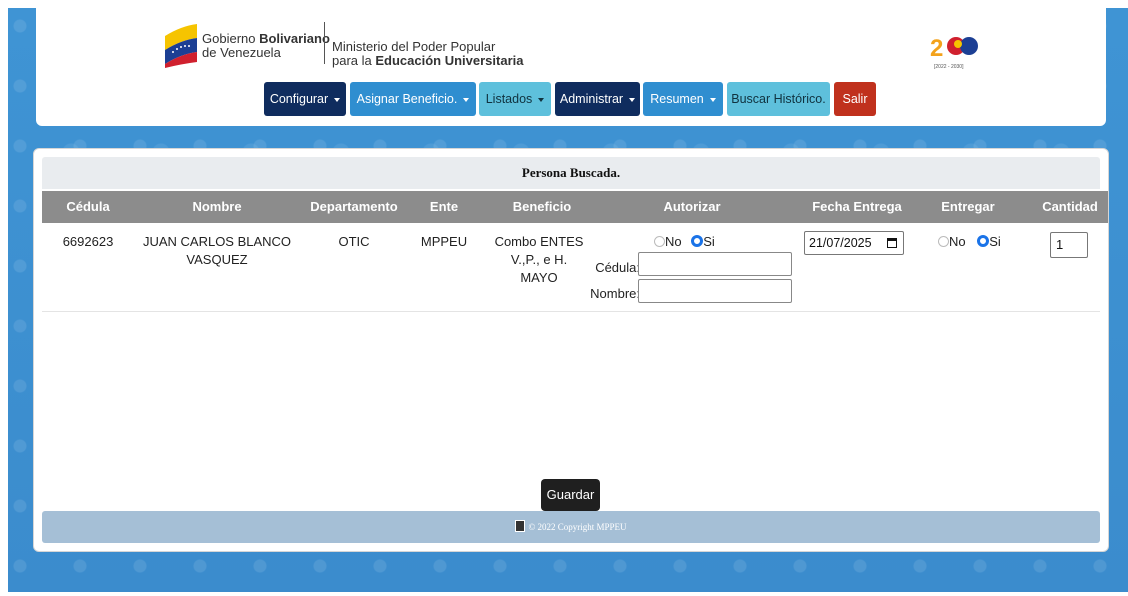 The image size is (1128, 596). I want to click on government-name: Gobierno Bolivariano de Venezuela, so click(266, 45).